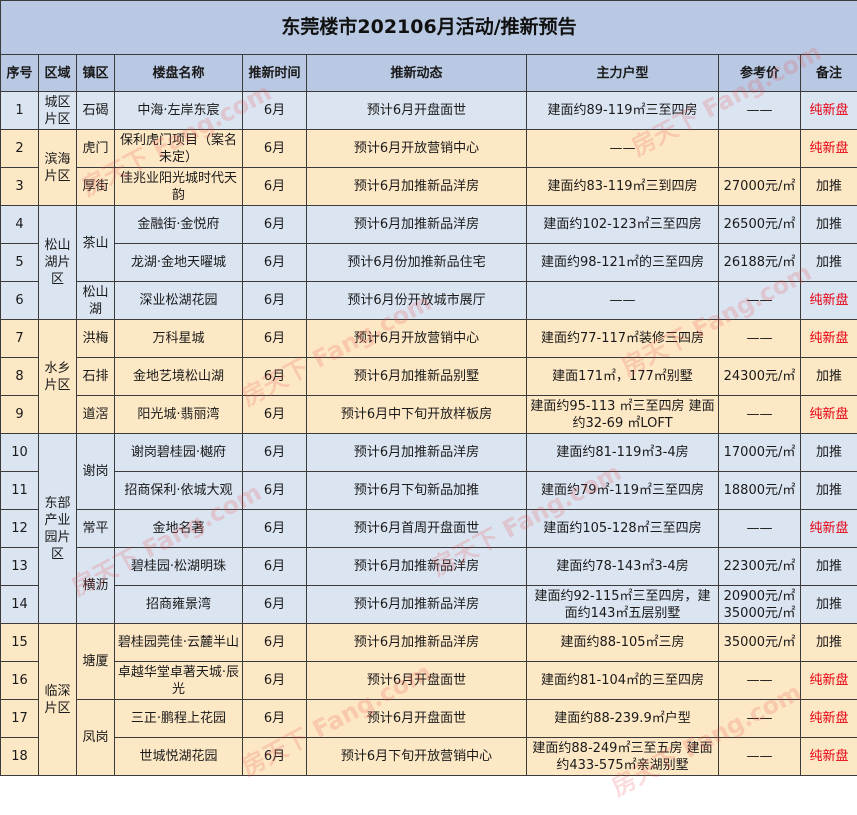  Describe the element at coordinates (178, 186) in the screenshot. I see `project-name: 佳兆业阳光城时代天韵` at that location.